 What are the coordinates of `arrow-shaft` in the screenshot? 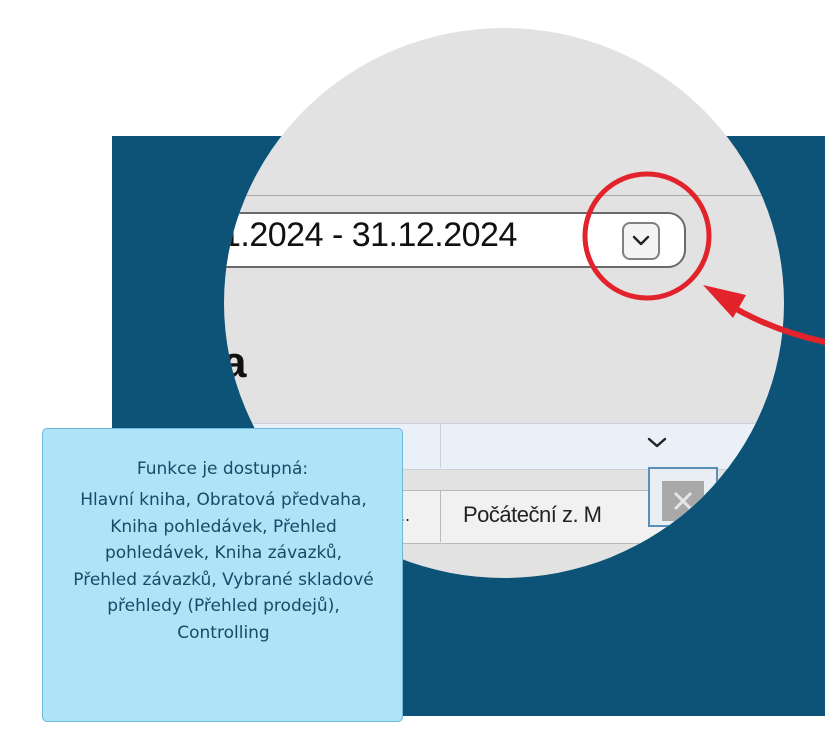 It's located at (774, 322).